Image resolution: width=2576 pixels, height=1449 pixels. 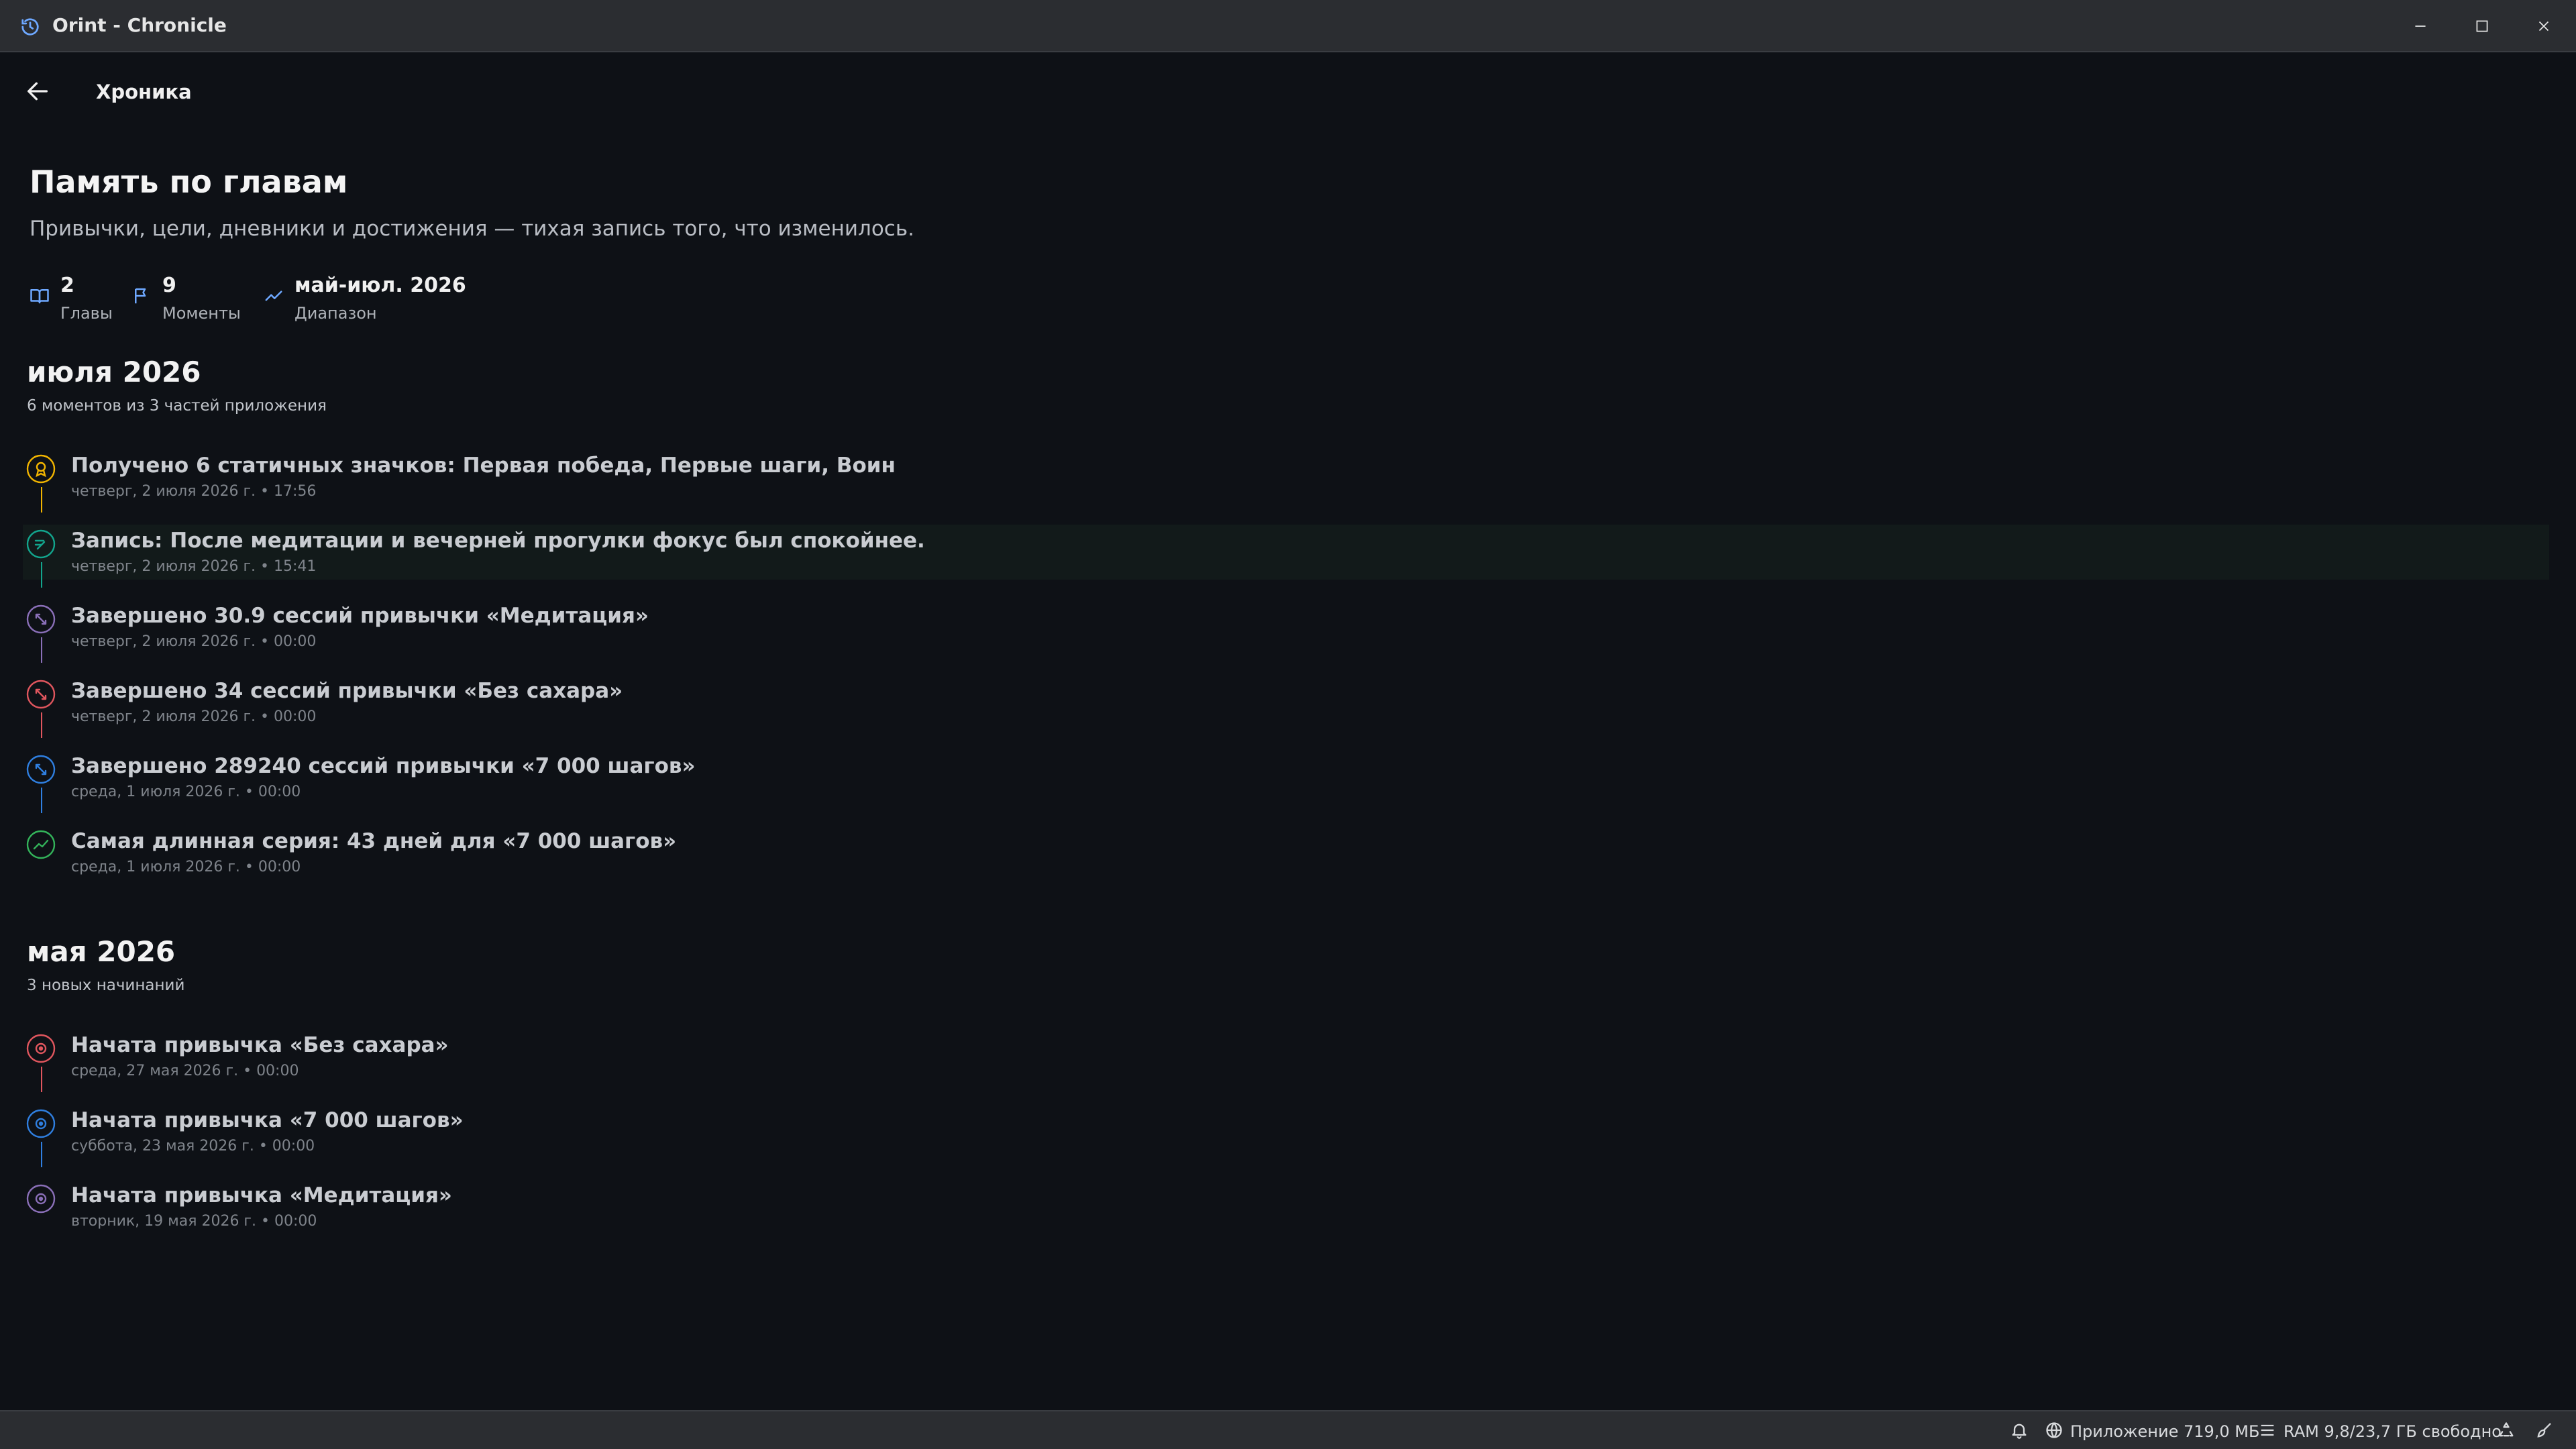 What do you see at coordinates (2019, 1430) in the screenshot?
I see `bell-icon` at bounding box center [2019, 1430].